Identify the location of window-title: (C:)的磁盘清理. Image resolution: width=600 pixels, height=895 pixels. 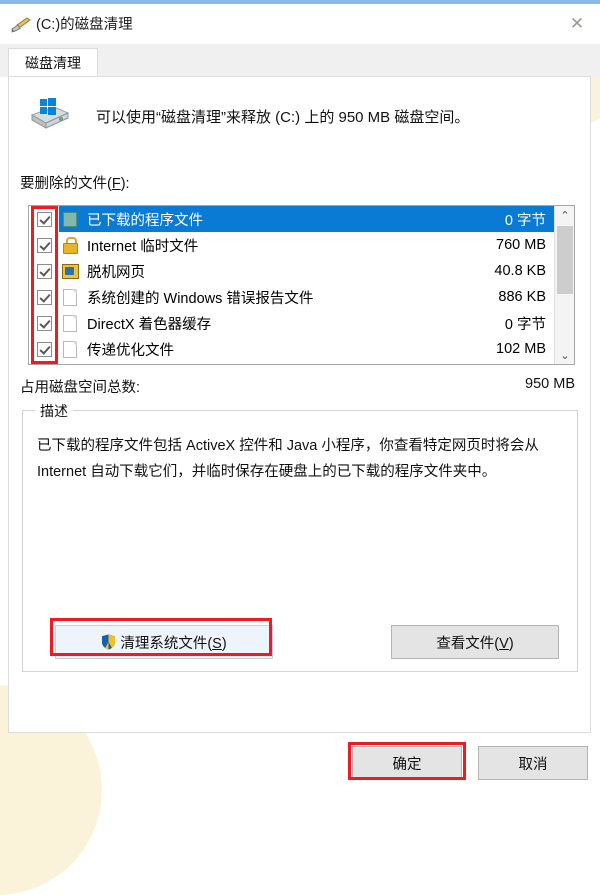
(84, 25).